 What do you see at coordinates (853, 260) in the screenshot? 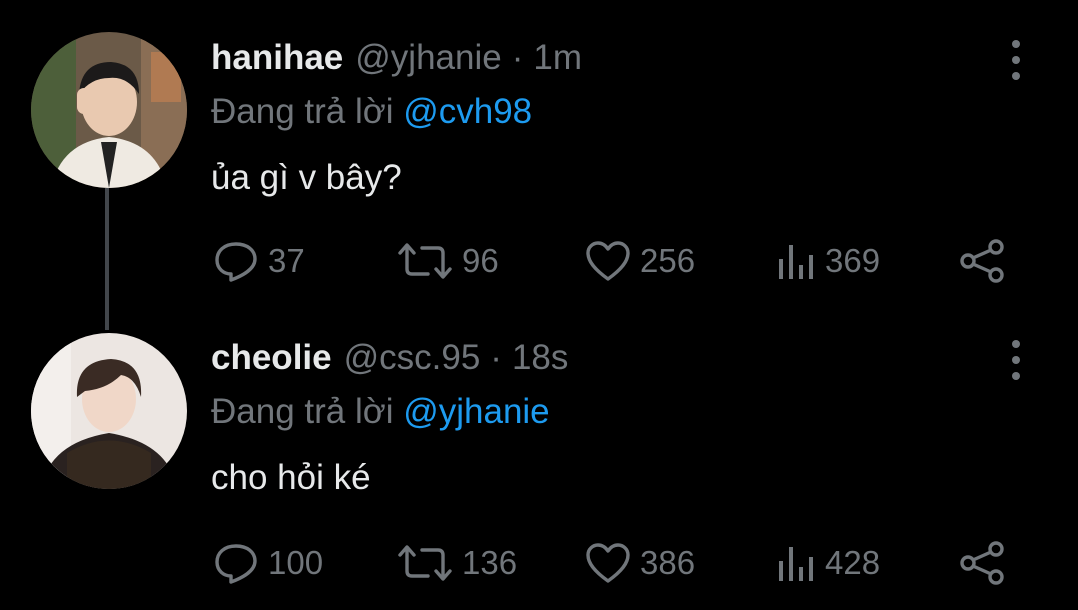
I see `view-count: 369` at bounding box center [853, 260].